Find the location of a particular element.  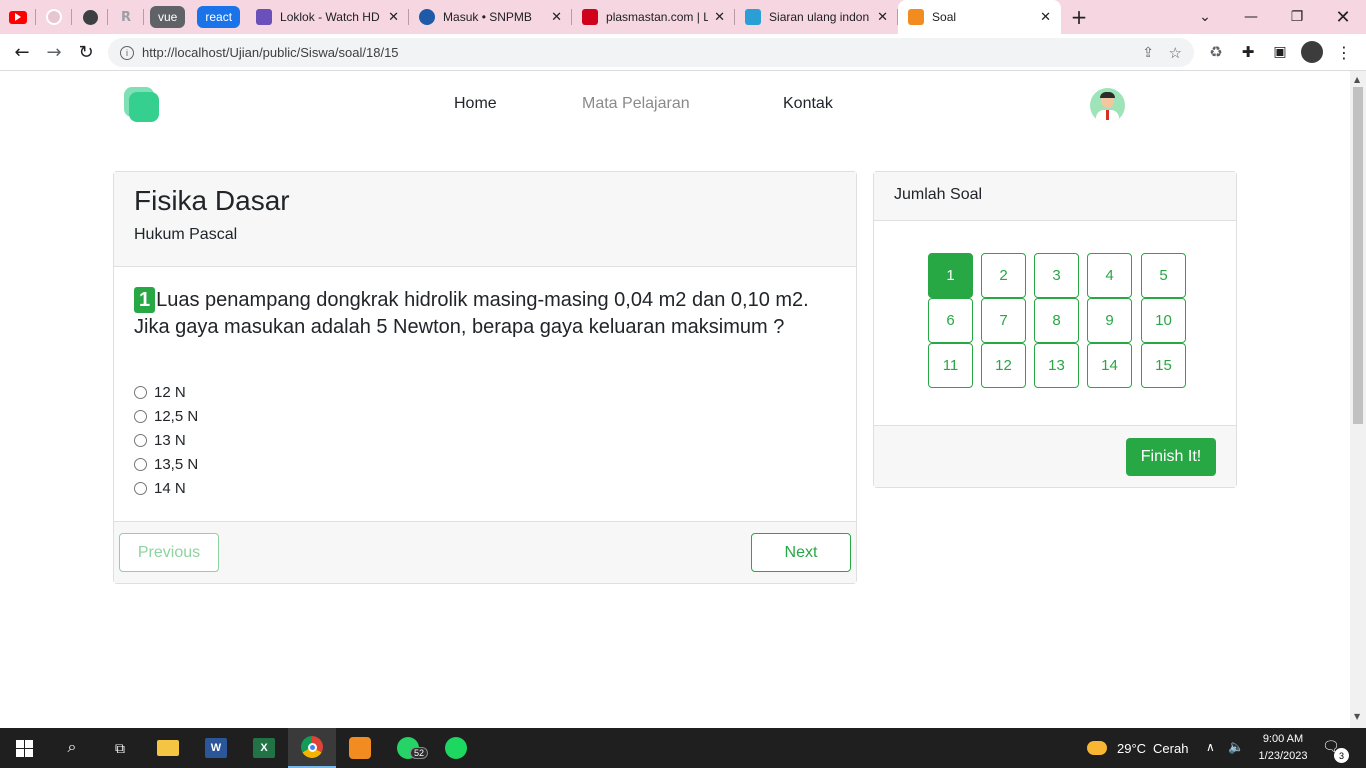

clock: 9:00 AM 1/23/2023 is located at coordinates (1283, 748).